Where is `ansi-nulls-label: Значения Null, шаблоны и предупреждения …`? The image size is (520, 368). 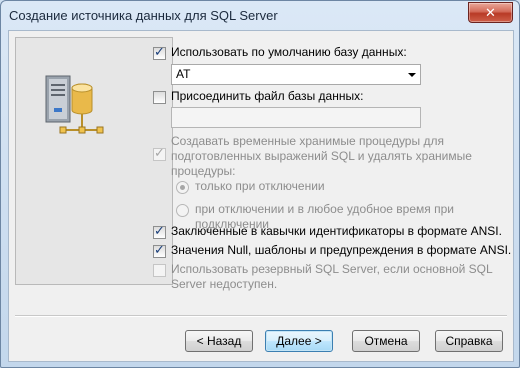
ansi-nulls-label: Значения Null, шаблоны и предупреждения … is located at coordinates (341, 250).